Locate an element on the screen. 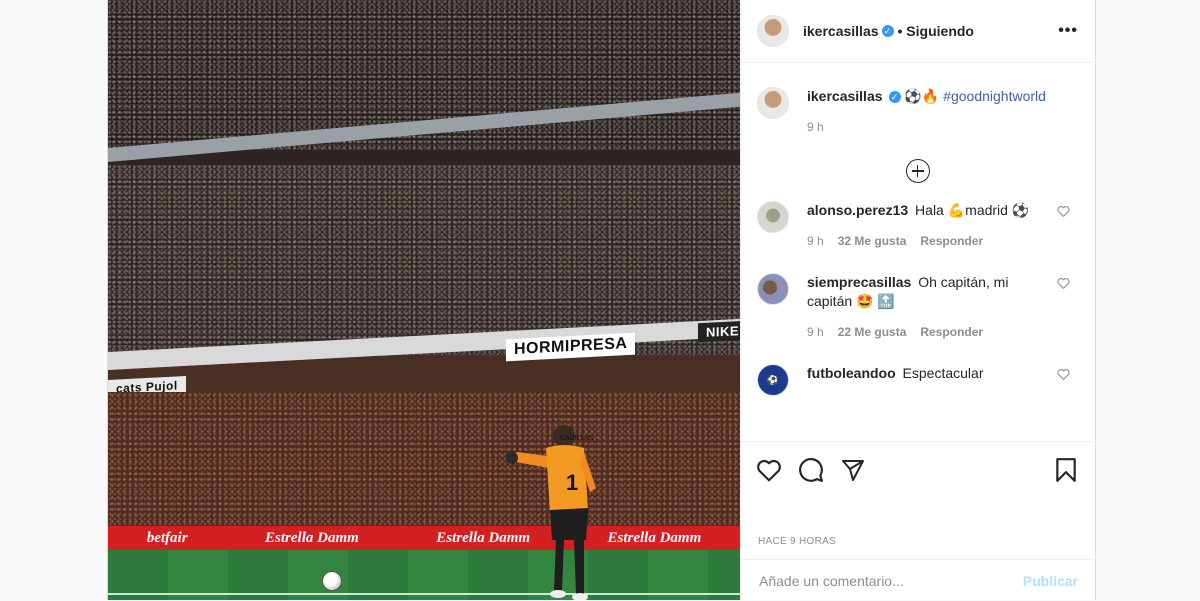 Image resolution: width=1200 pixels, height=601 pixels. sponsor-sign: NIKE is located at coordinates (719, 331).